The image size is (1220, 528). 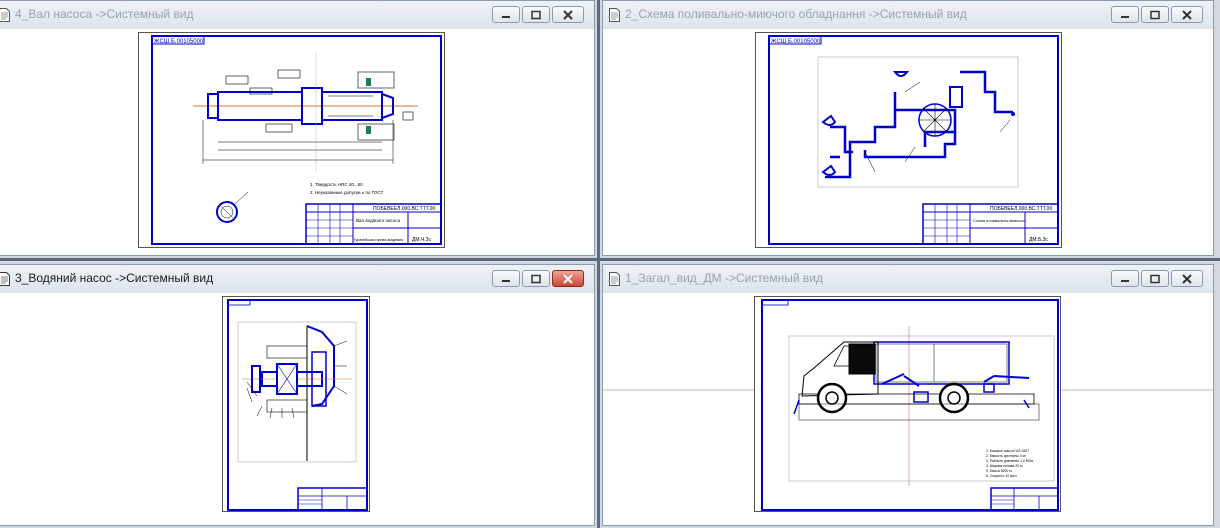 I want to click on shaft-note-1: 1. Твердость НRC 40...50, so click(x=336, y=184).